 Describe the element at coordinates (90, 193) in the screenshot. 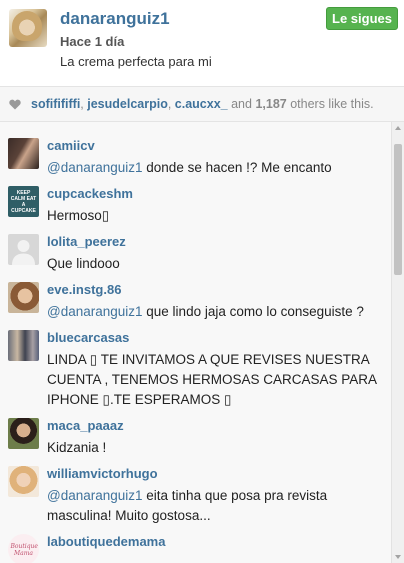

I see `comment-username: cupcackeshm` at that location.